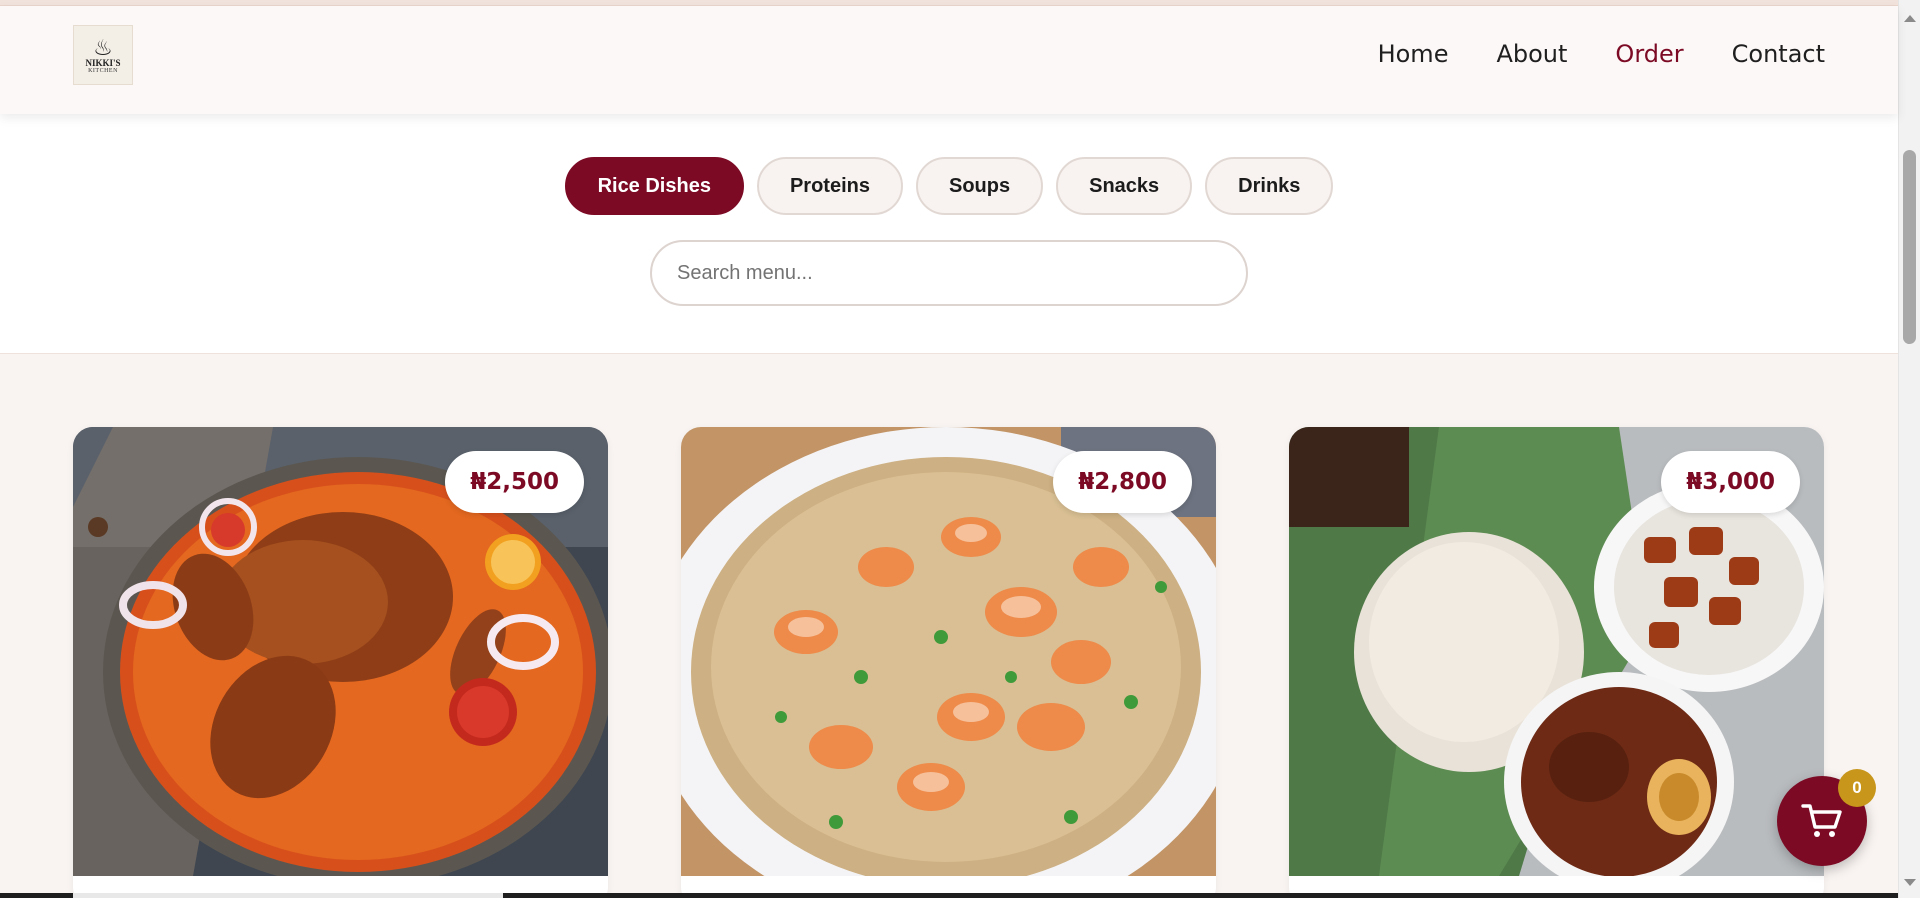 This screenshot has height=898, width=1920. Describe the element at coordinates (1269, 186) in the screenshot. I see `tab-drinks: Drinks` at that location.